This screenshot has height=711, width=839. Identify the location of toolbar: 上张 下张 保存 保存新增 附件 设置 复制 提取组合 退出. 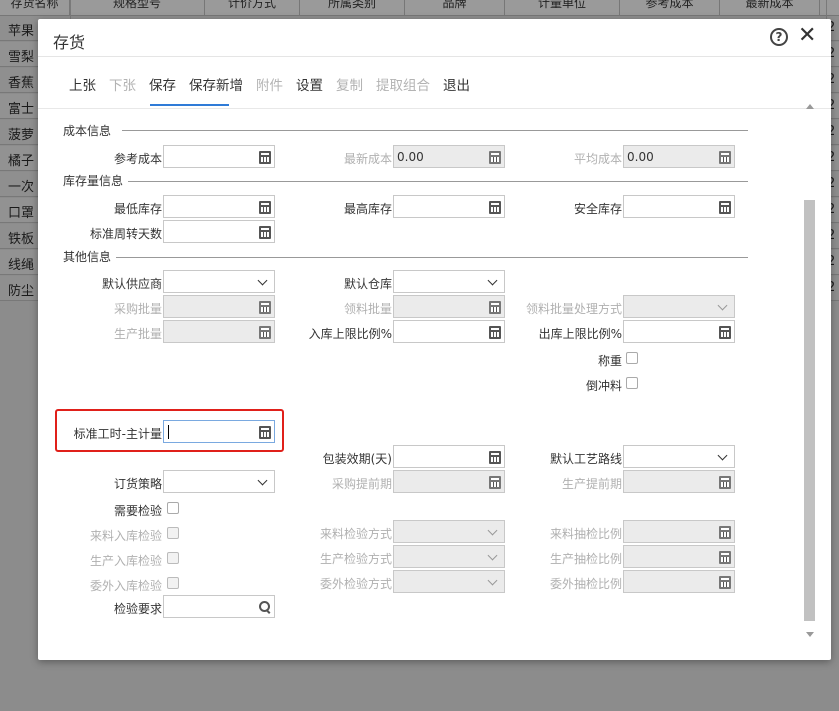
(276, 87).